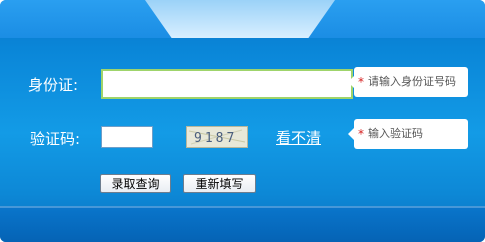 This screenshot has height=242, width=485. I want to click on id-card-label: 身份证:, so click(53, 85).